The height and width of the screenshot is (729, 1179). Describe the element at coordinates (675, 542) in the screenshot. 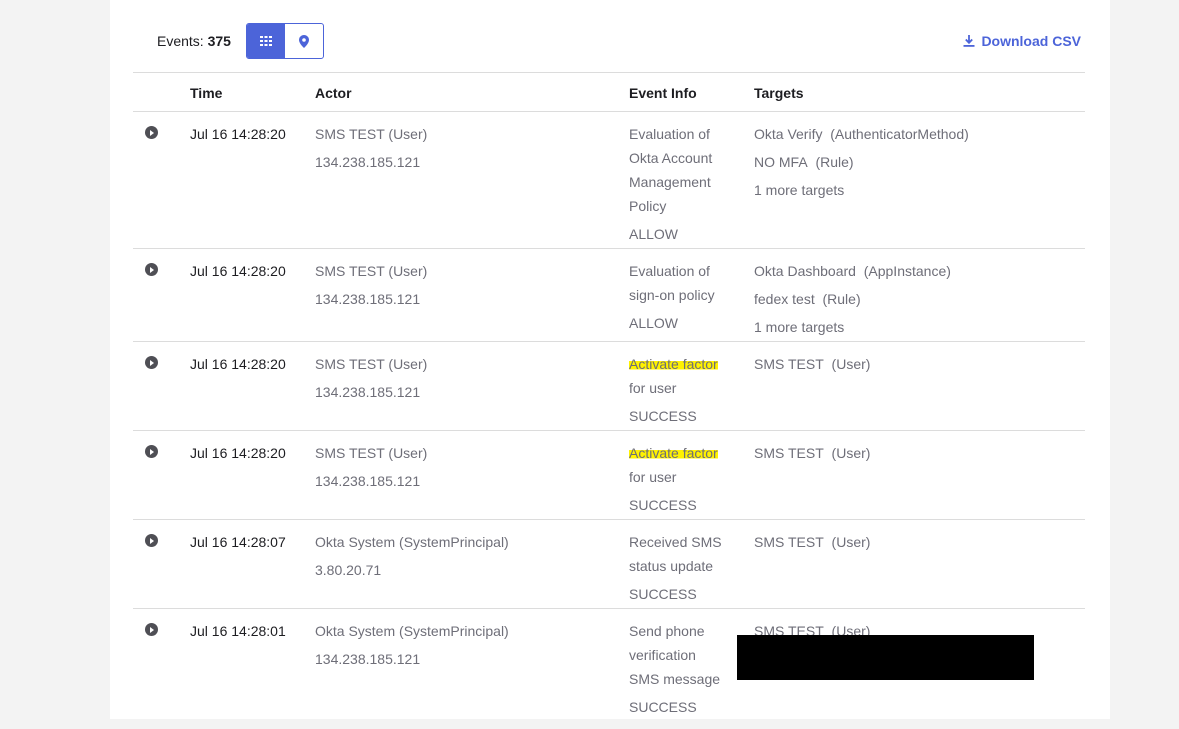

I see `event-info-line: Received SMS` at that location.